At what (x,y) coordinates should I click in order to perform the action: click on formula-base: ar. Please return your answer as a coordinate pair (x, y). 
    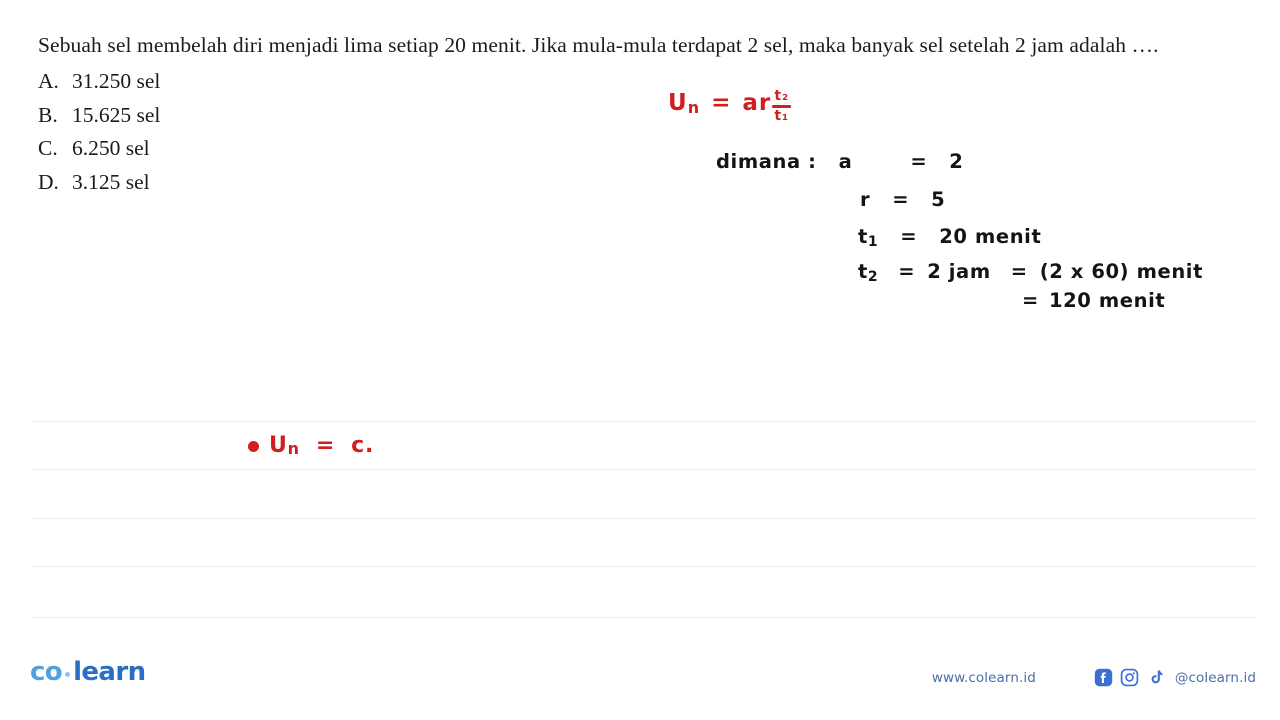
    Looking at the image, I should click on (757, 103).